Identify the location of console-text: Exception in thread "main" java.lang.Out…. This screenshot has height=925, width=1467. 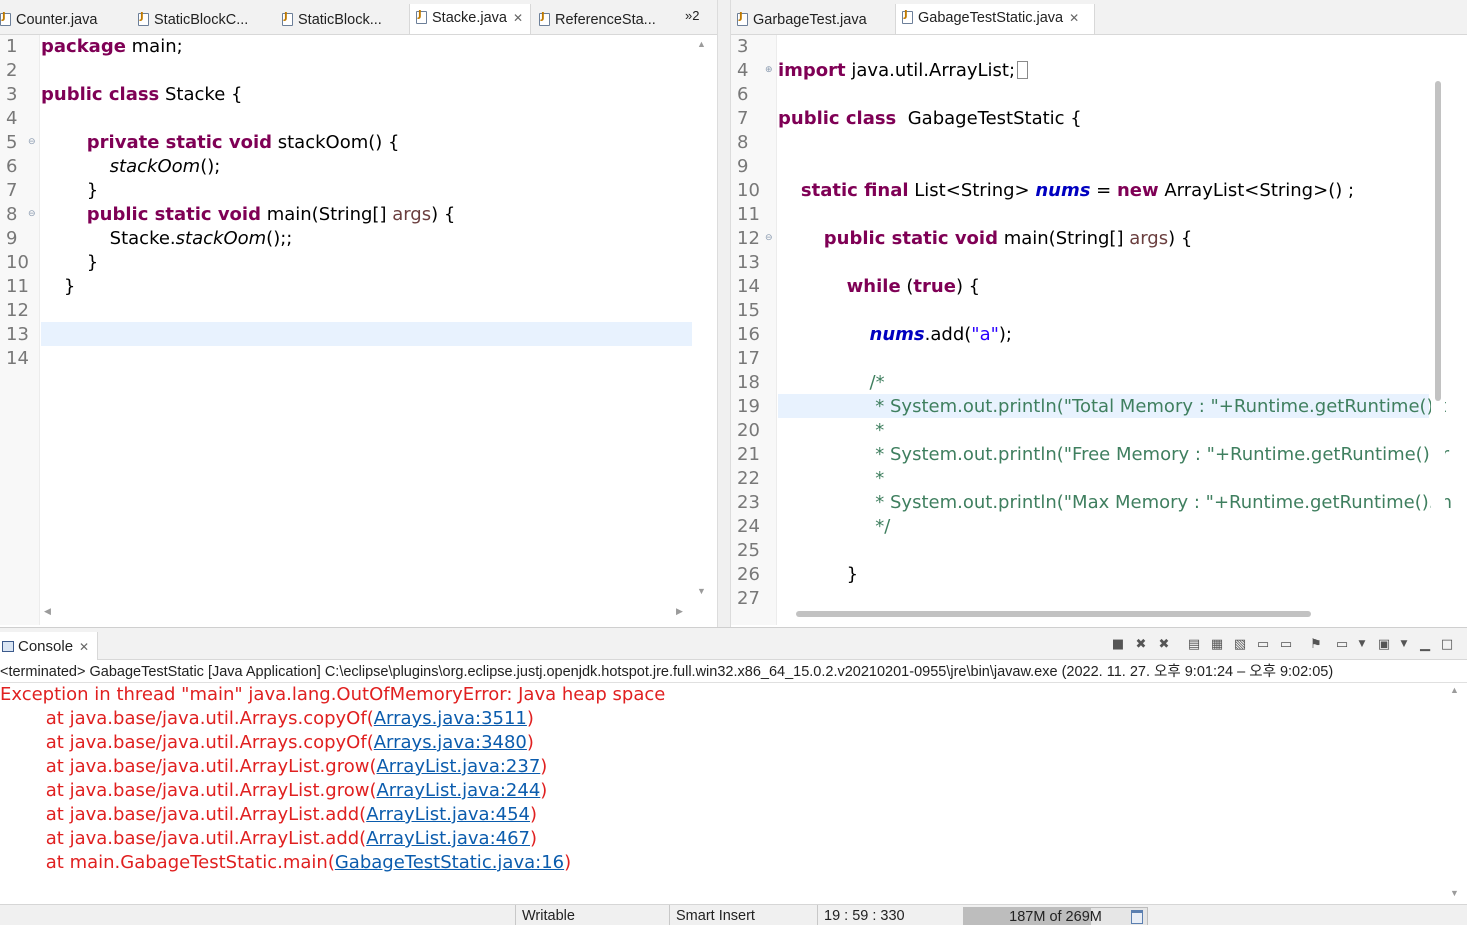
(333, 694).